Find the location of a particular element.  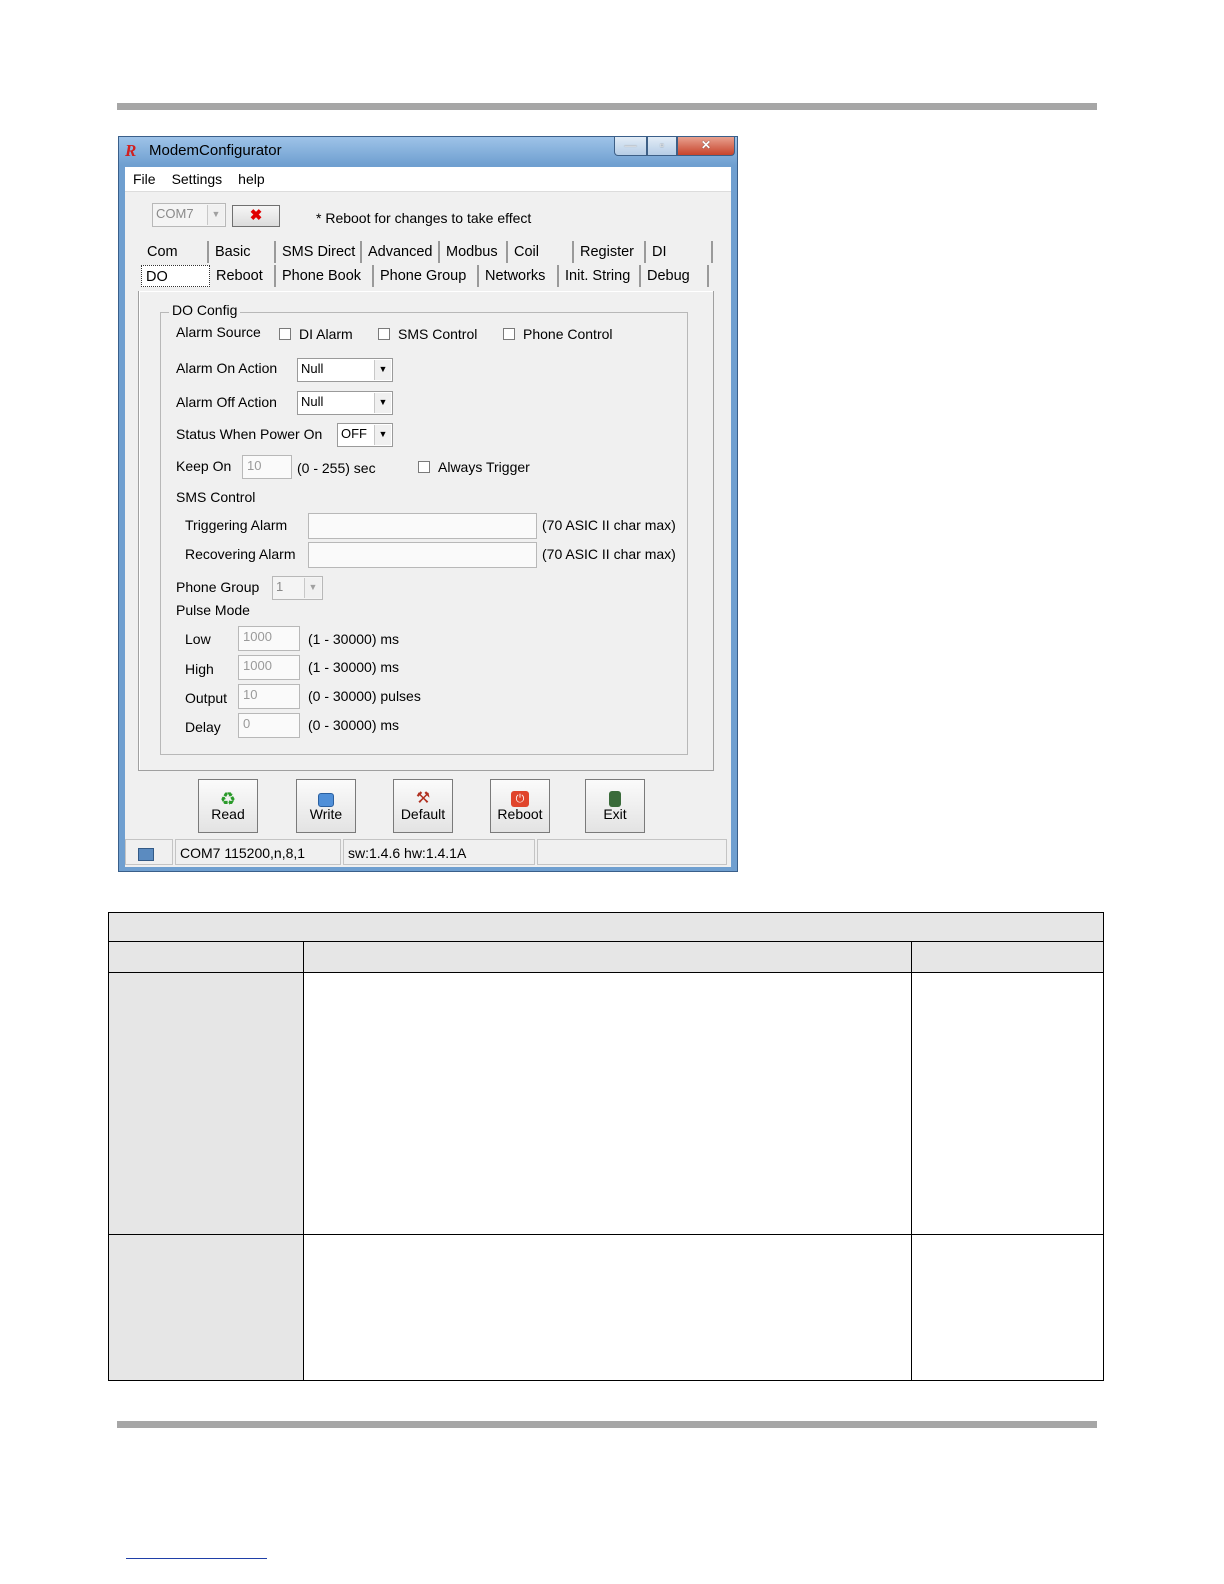

pulse-high-input: 1000 is located at coordinates (269, 667).